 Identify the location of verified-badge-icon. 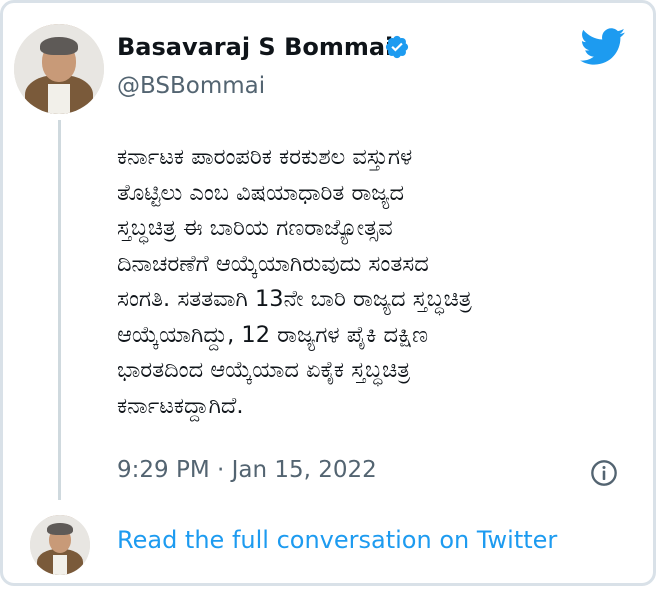
(397, 47).